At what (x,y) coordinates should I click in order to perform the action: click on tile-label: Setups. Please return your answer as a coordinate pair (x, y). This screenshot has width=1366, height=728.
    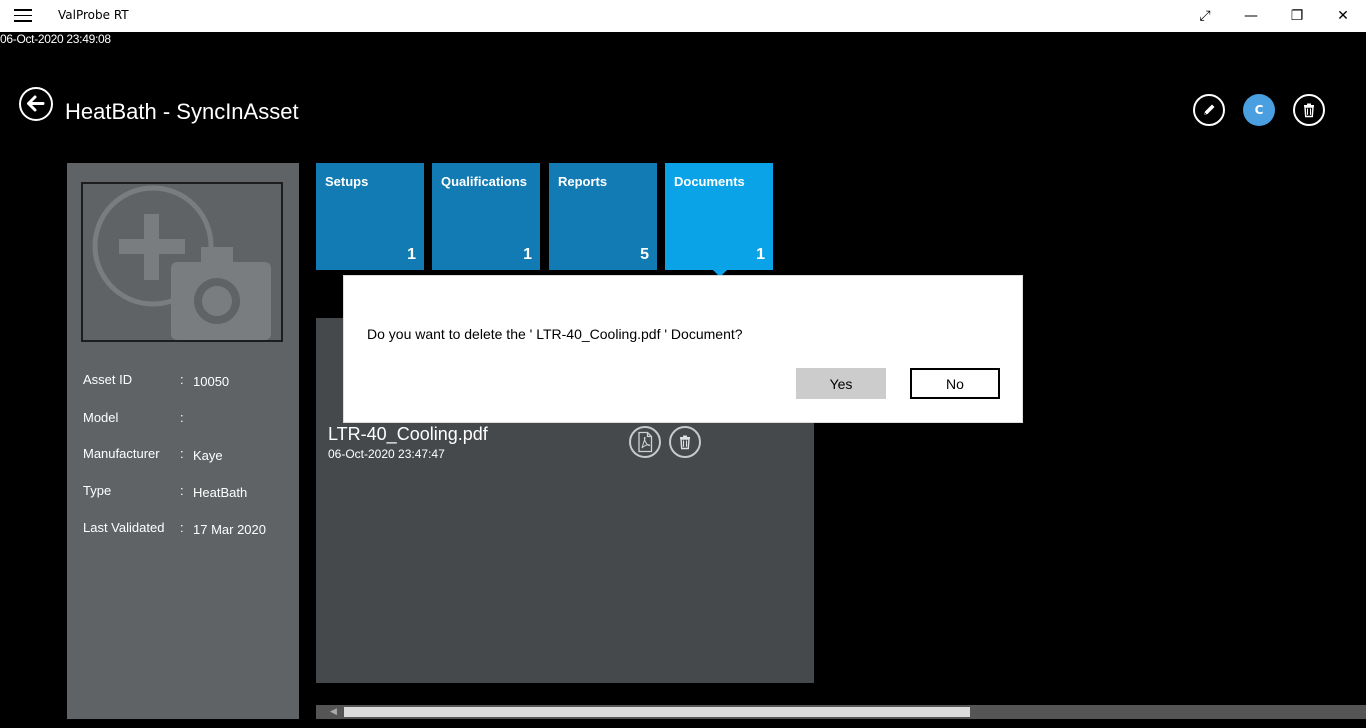
    Looking at the image, I should click on (347, 181).